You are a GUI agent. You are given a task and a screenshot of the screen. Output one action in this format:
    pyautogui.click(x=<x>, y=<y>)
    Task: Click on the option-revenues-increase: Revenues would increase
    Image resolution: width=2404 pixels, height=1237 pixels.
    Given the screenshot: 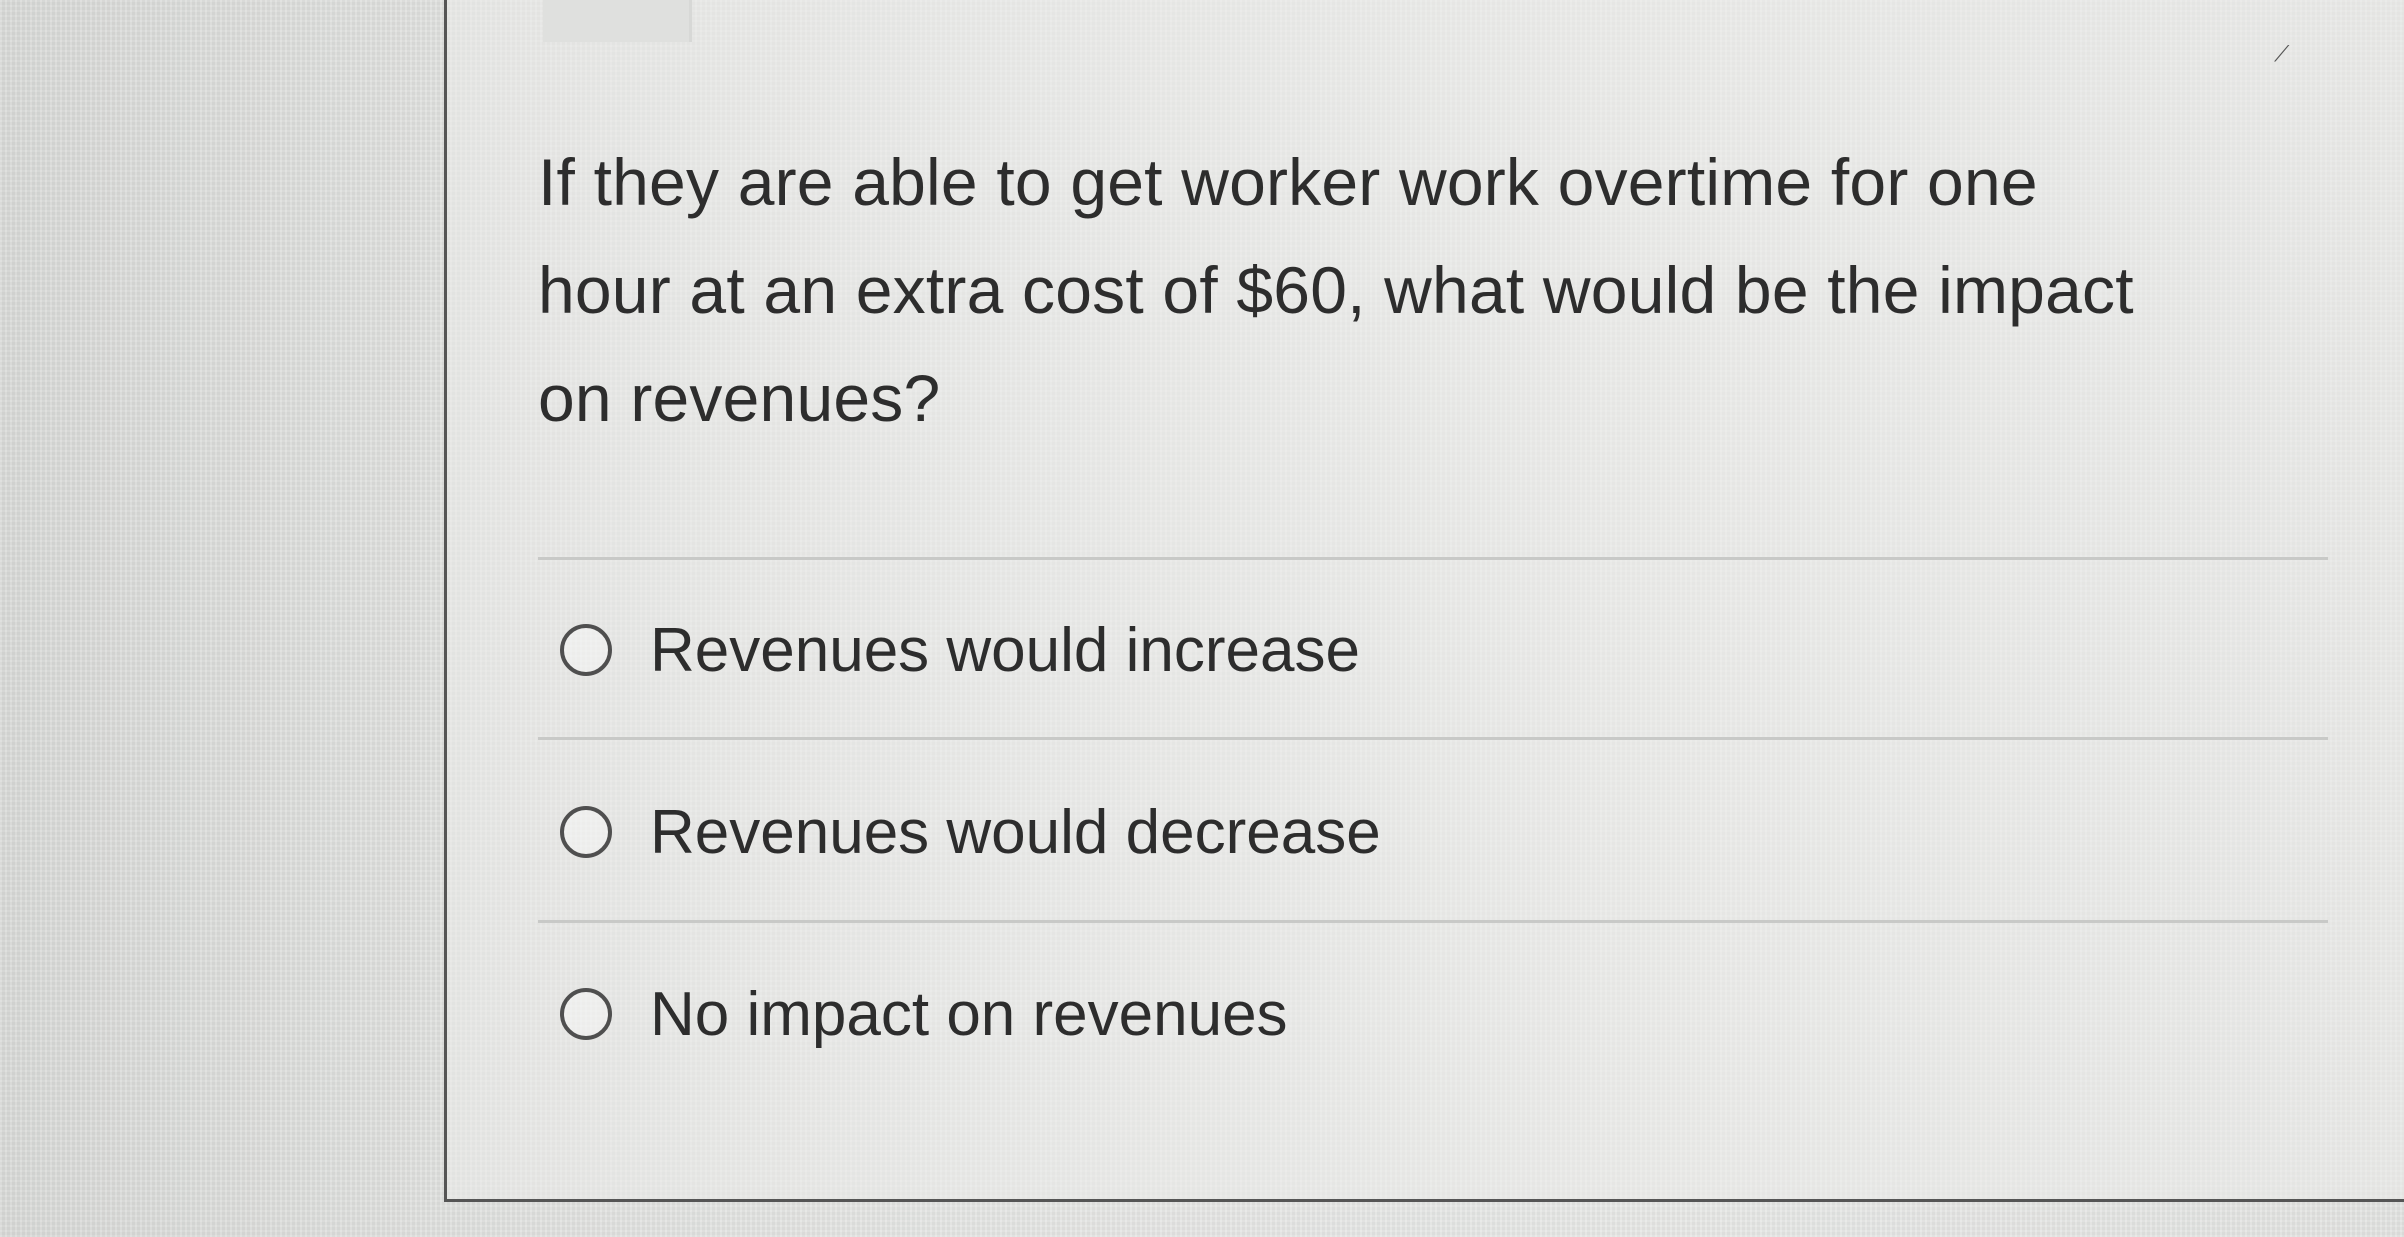 What is the action you would take?
    pyautogui.click(x=960, y=650)
    